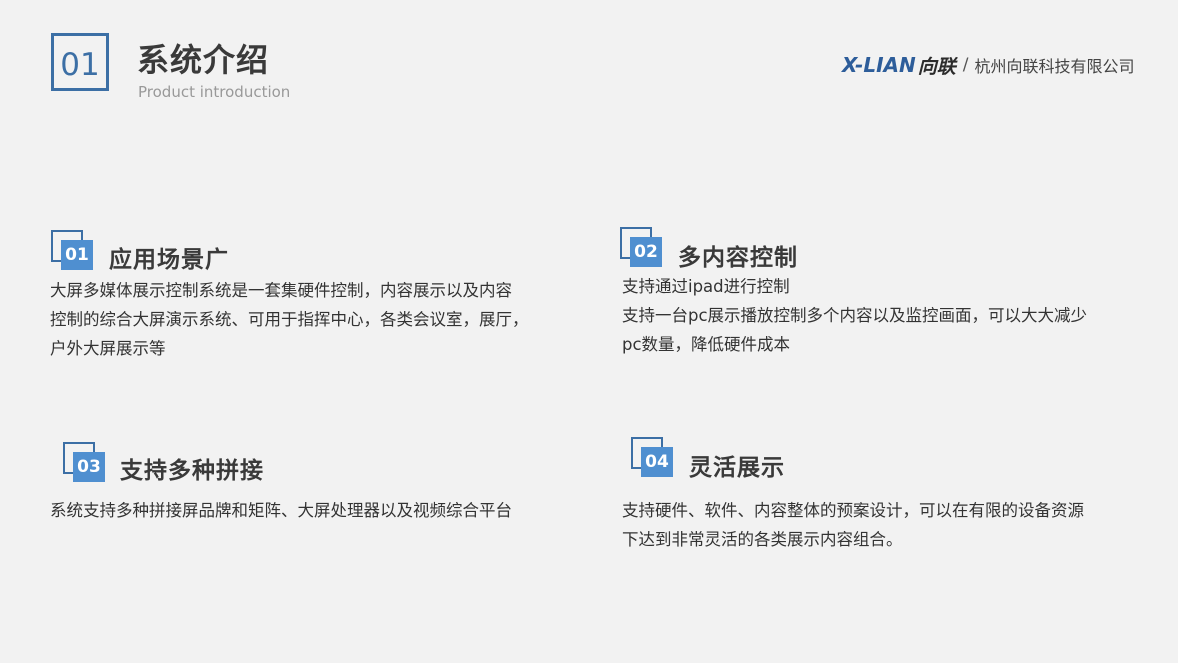  What do you see at coordinates (108, 348) in the screenshot?
I see `section-line: 户外大屏展示等` at bounding box center [108, 348].